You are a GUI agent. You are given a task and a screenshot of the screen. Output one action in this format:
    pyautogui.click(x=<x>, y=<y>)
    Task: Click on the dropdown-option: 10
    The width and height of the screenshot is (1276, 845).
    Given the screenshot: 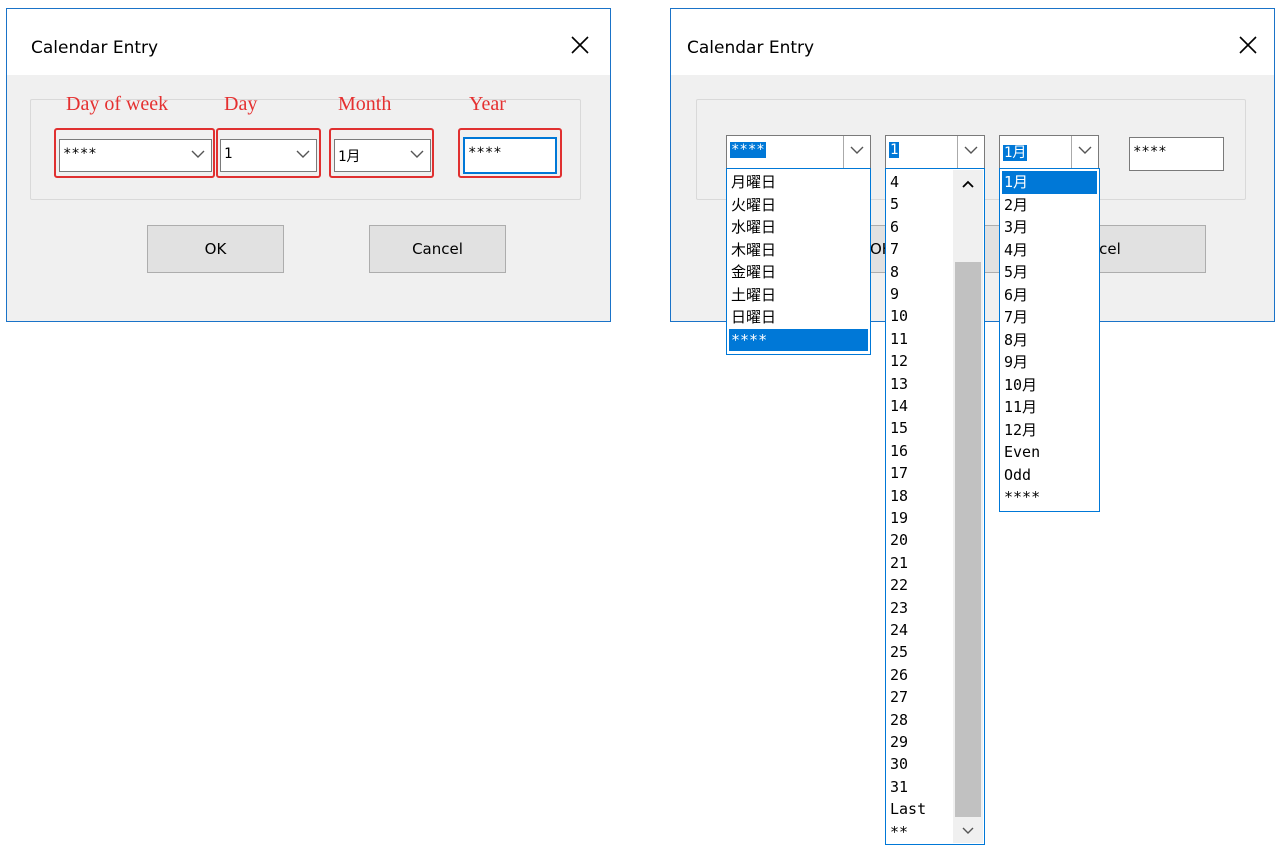 What is the action you would take?
    pyautogui.click(x=919, y=316)
    